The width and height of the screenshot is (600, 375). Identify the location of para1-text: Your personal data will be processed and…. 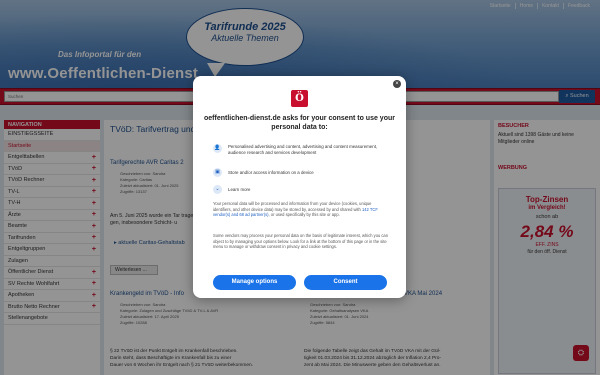
(292, 206).